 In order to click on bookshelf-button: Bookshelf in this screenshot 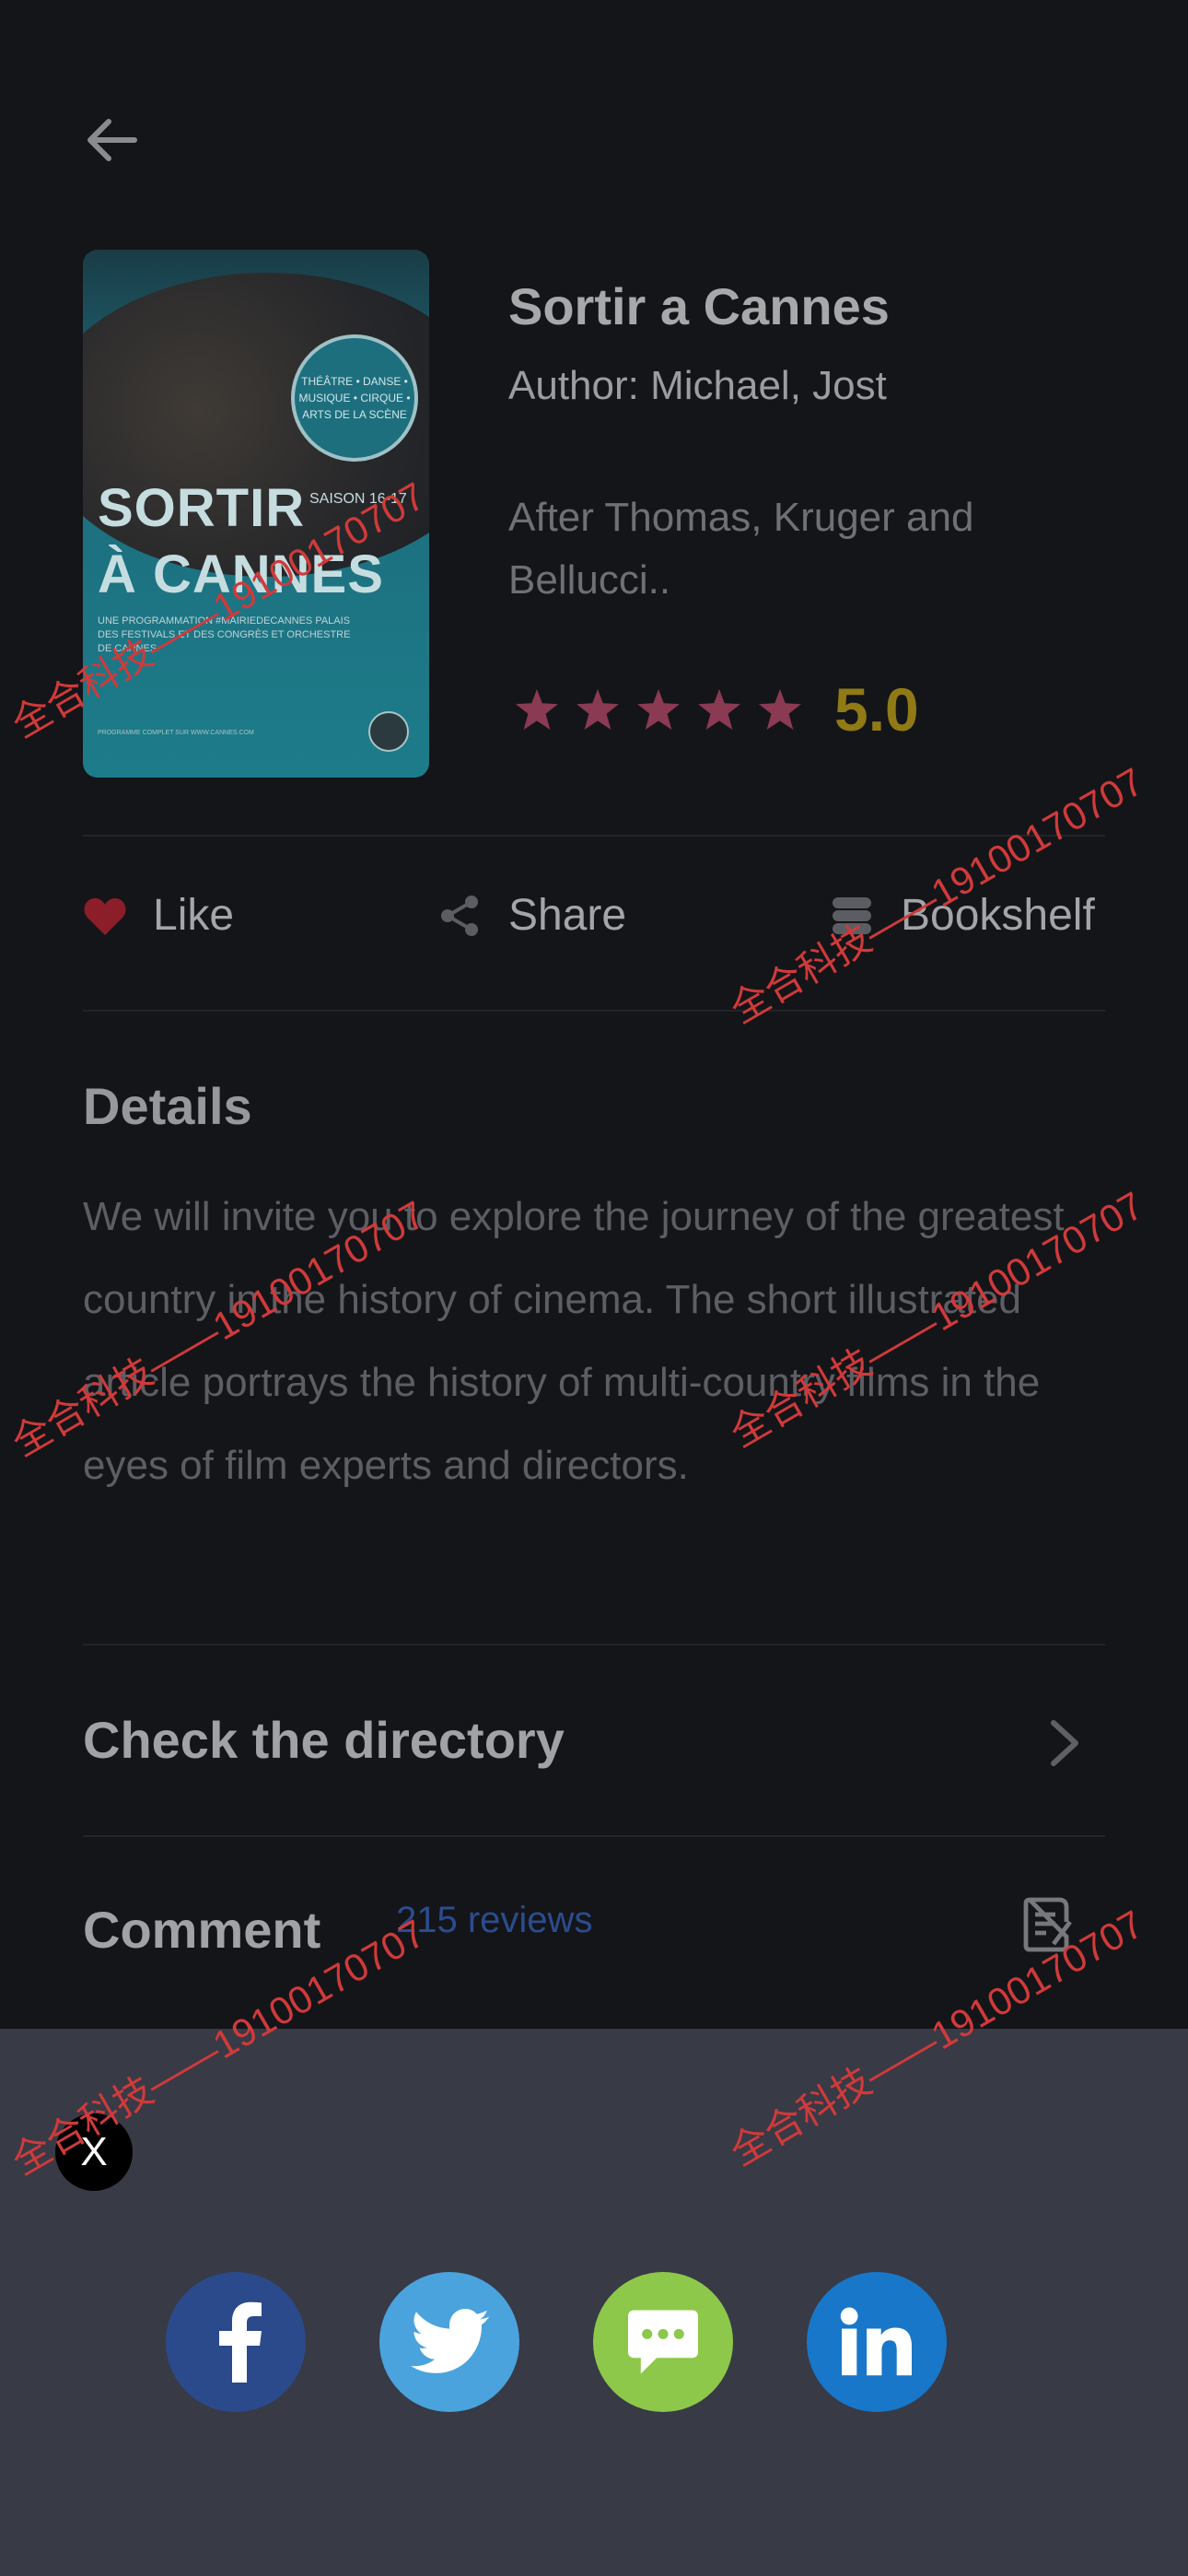, I will do `click(962, 915)`.